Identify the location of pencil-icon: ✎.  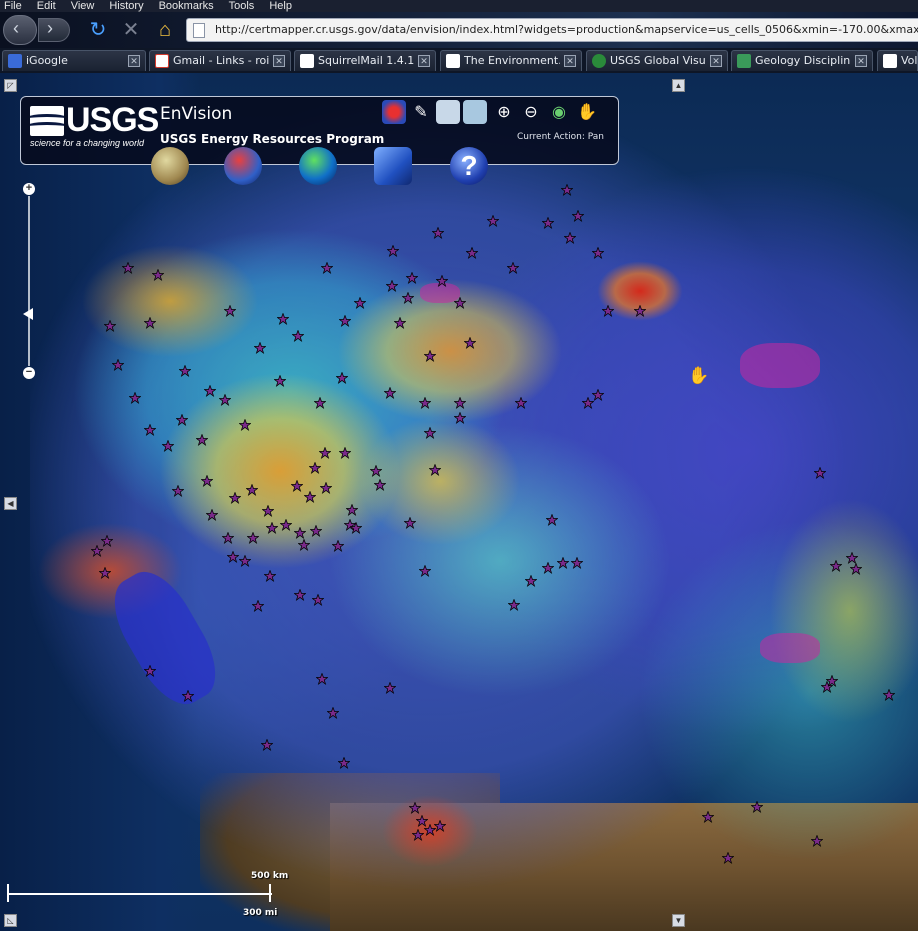
(421, 112).